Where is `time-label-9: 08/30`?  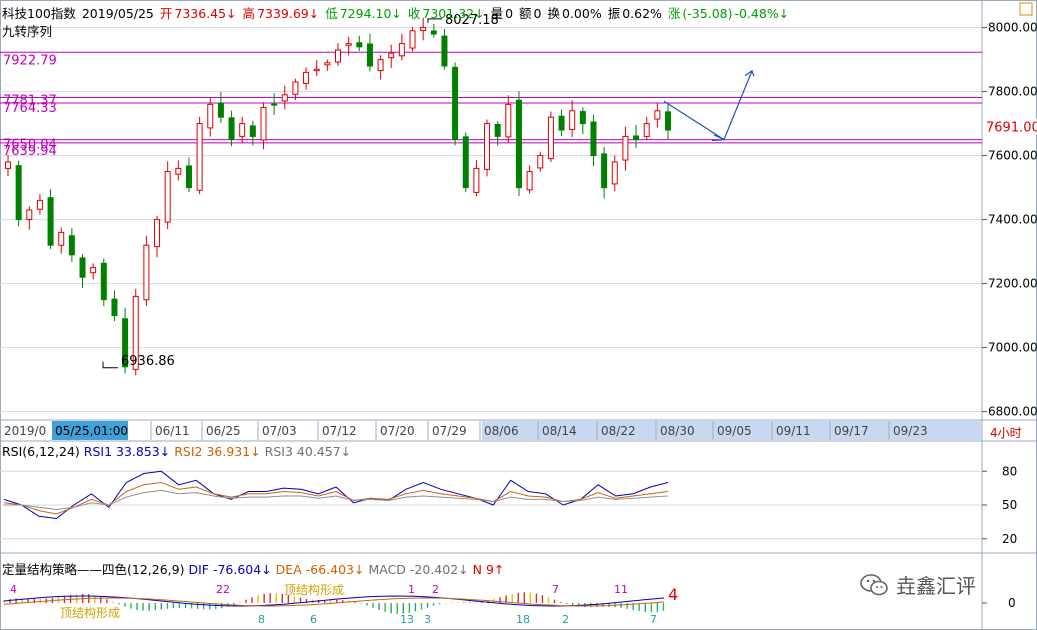
time-label-9: 08/30 is located at coordinates (677, 431).